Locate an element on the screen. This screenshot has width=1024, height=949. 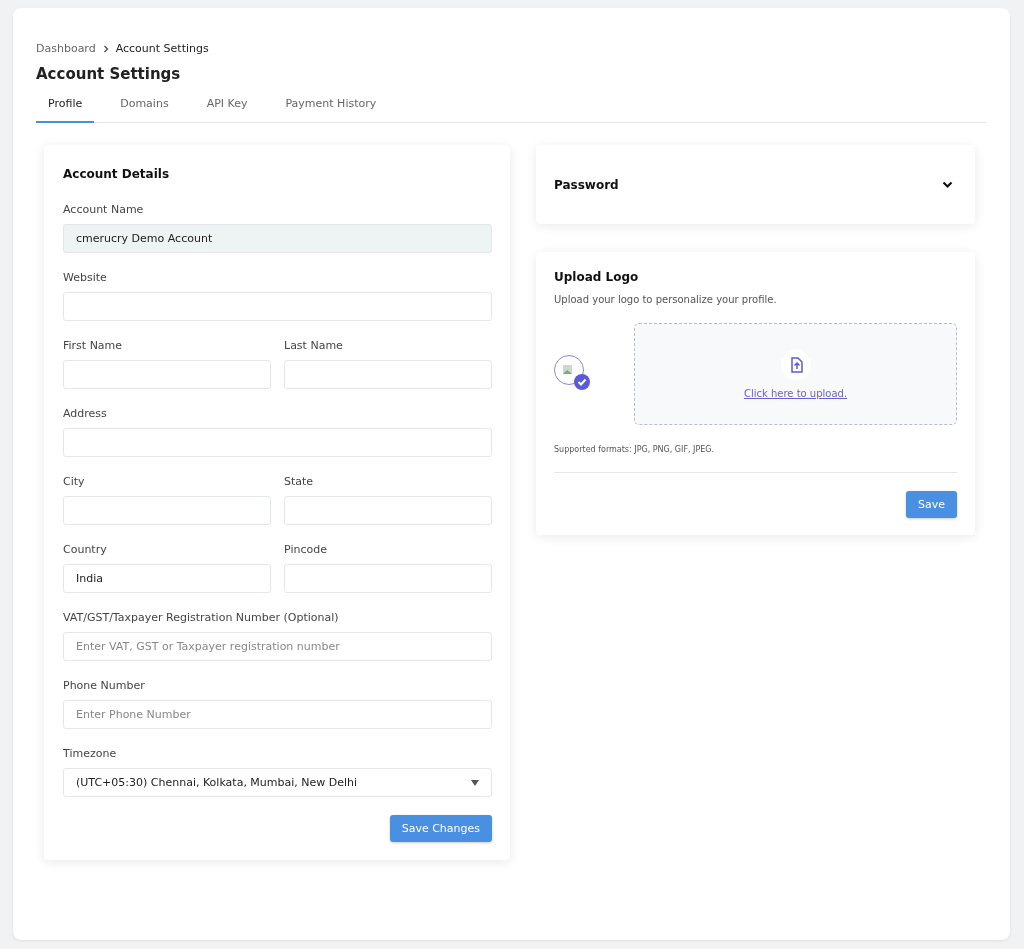
field-label: Website is located at coordinates (85, 277).